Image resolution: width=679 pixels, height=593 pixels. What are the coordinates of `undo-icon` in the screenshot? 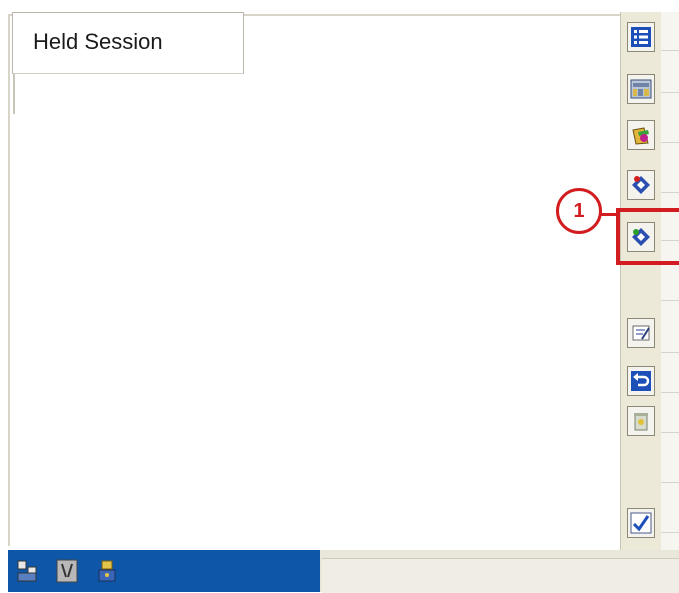 It's located at (641, 381).